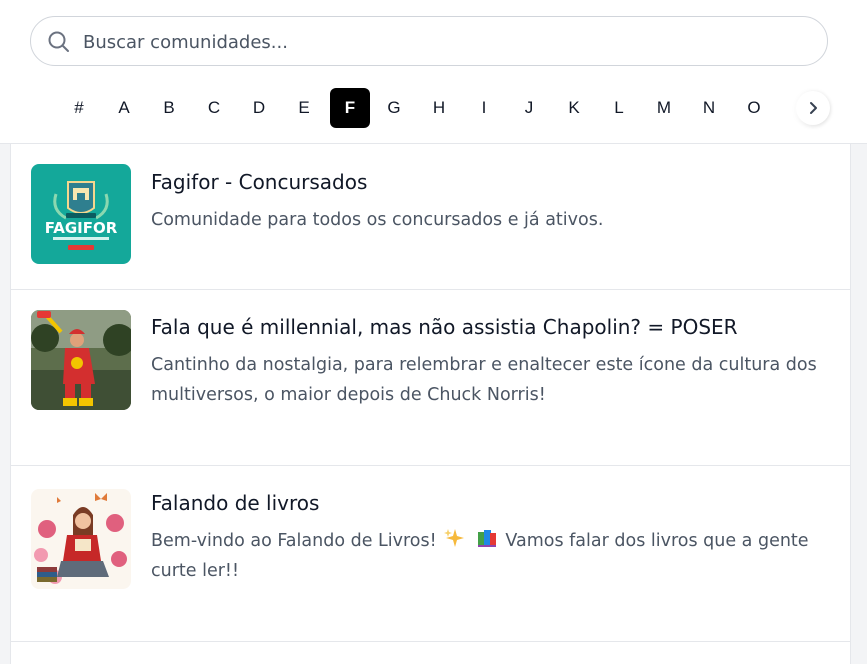 This screenshot has width=867, height=664. I want to click on letter-h: H, so click(439, 108).